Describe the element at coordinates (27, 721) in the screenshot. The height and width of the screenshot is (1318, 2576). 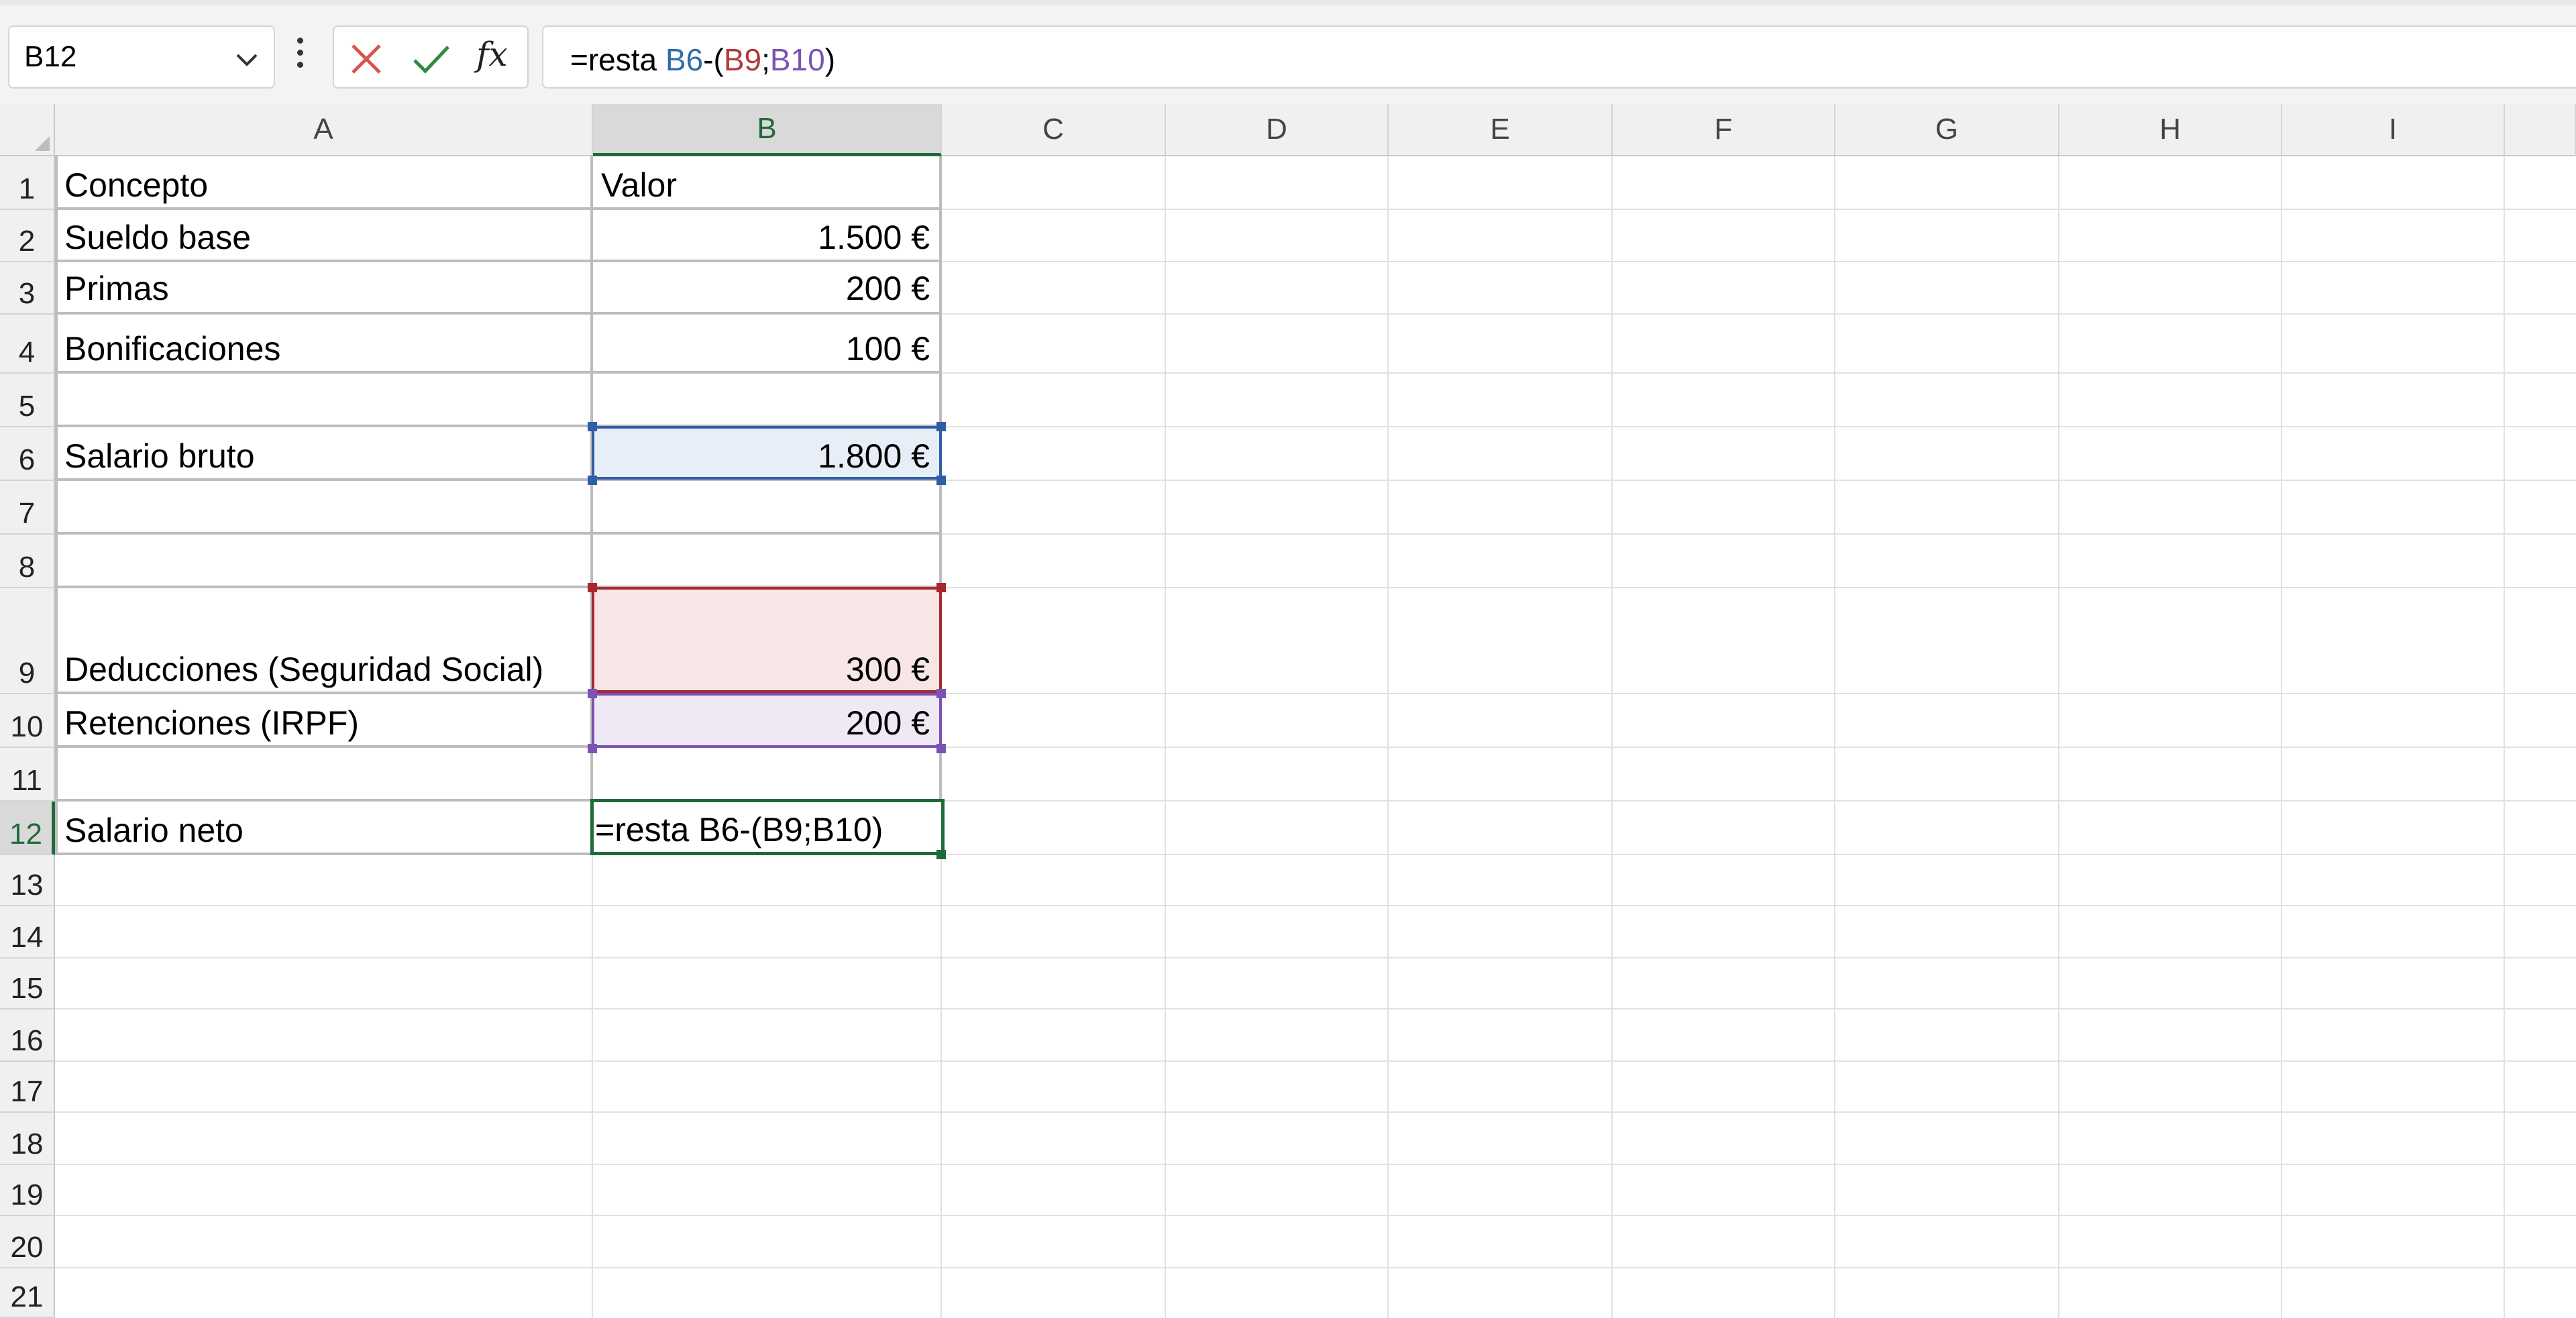
I see `row-header-10: 10` at that location.